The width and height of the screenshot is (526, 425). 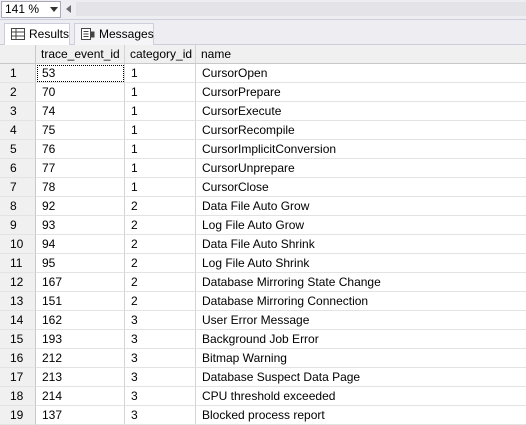 What do you see at coordinates (361, 396) in the screenshot?
I see `cell-name: CPU threshold exceeded` at bounding box center [361, 396].